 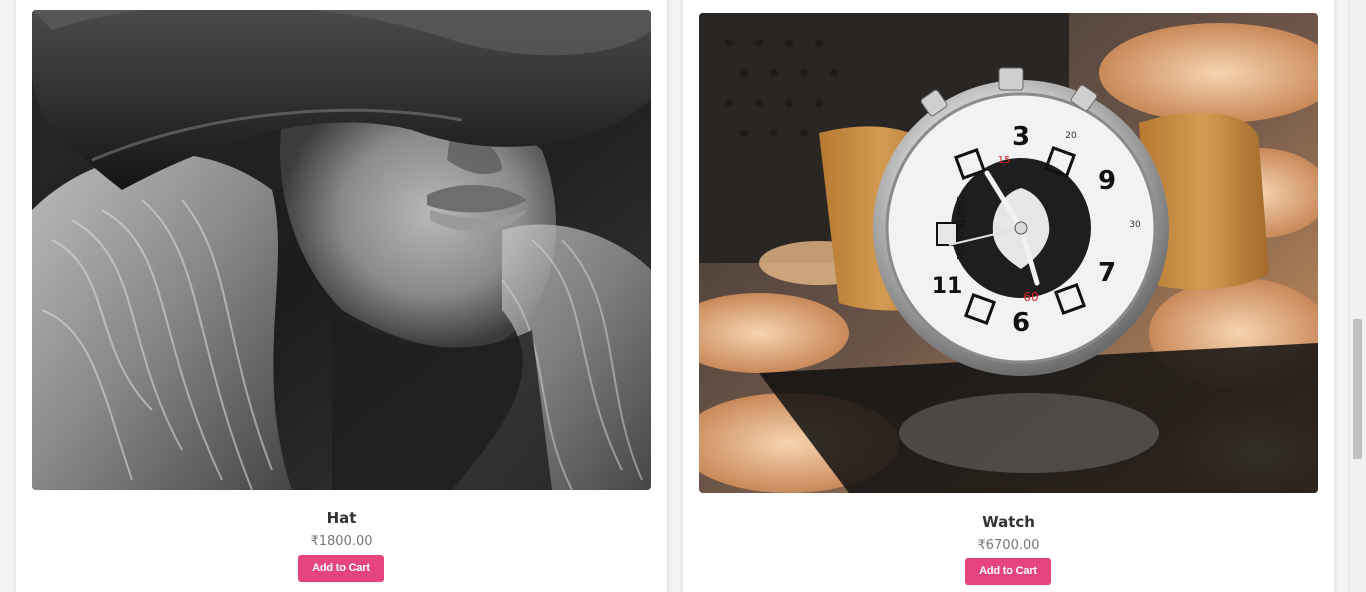 I want to click on product-price: ₹6700.00, so click(x=1008, y=545).